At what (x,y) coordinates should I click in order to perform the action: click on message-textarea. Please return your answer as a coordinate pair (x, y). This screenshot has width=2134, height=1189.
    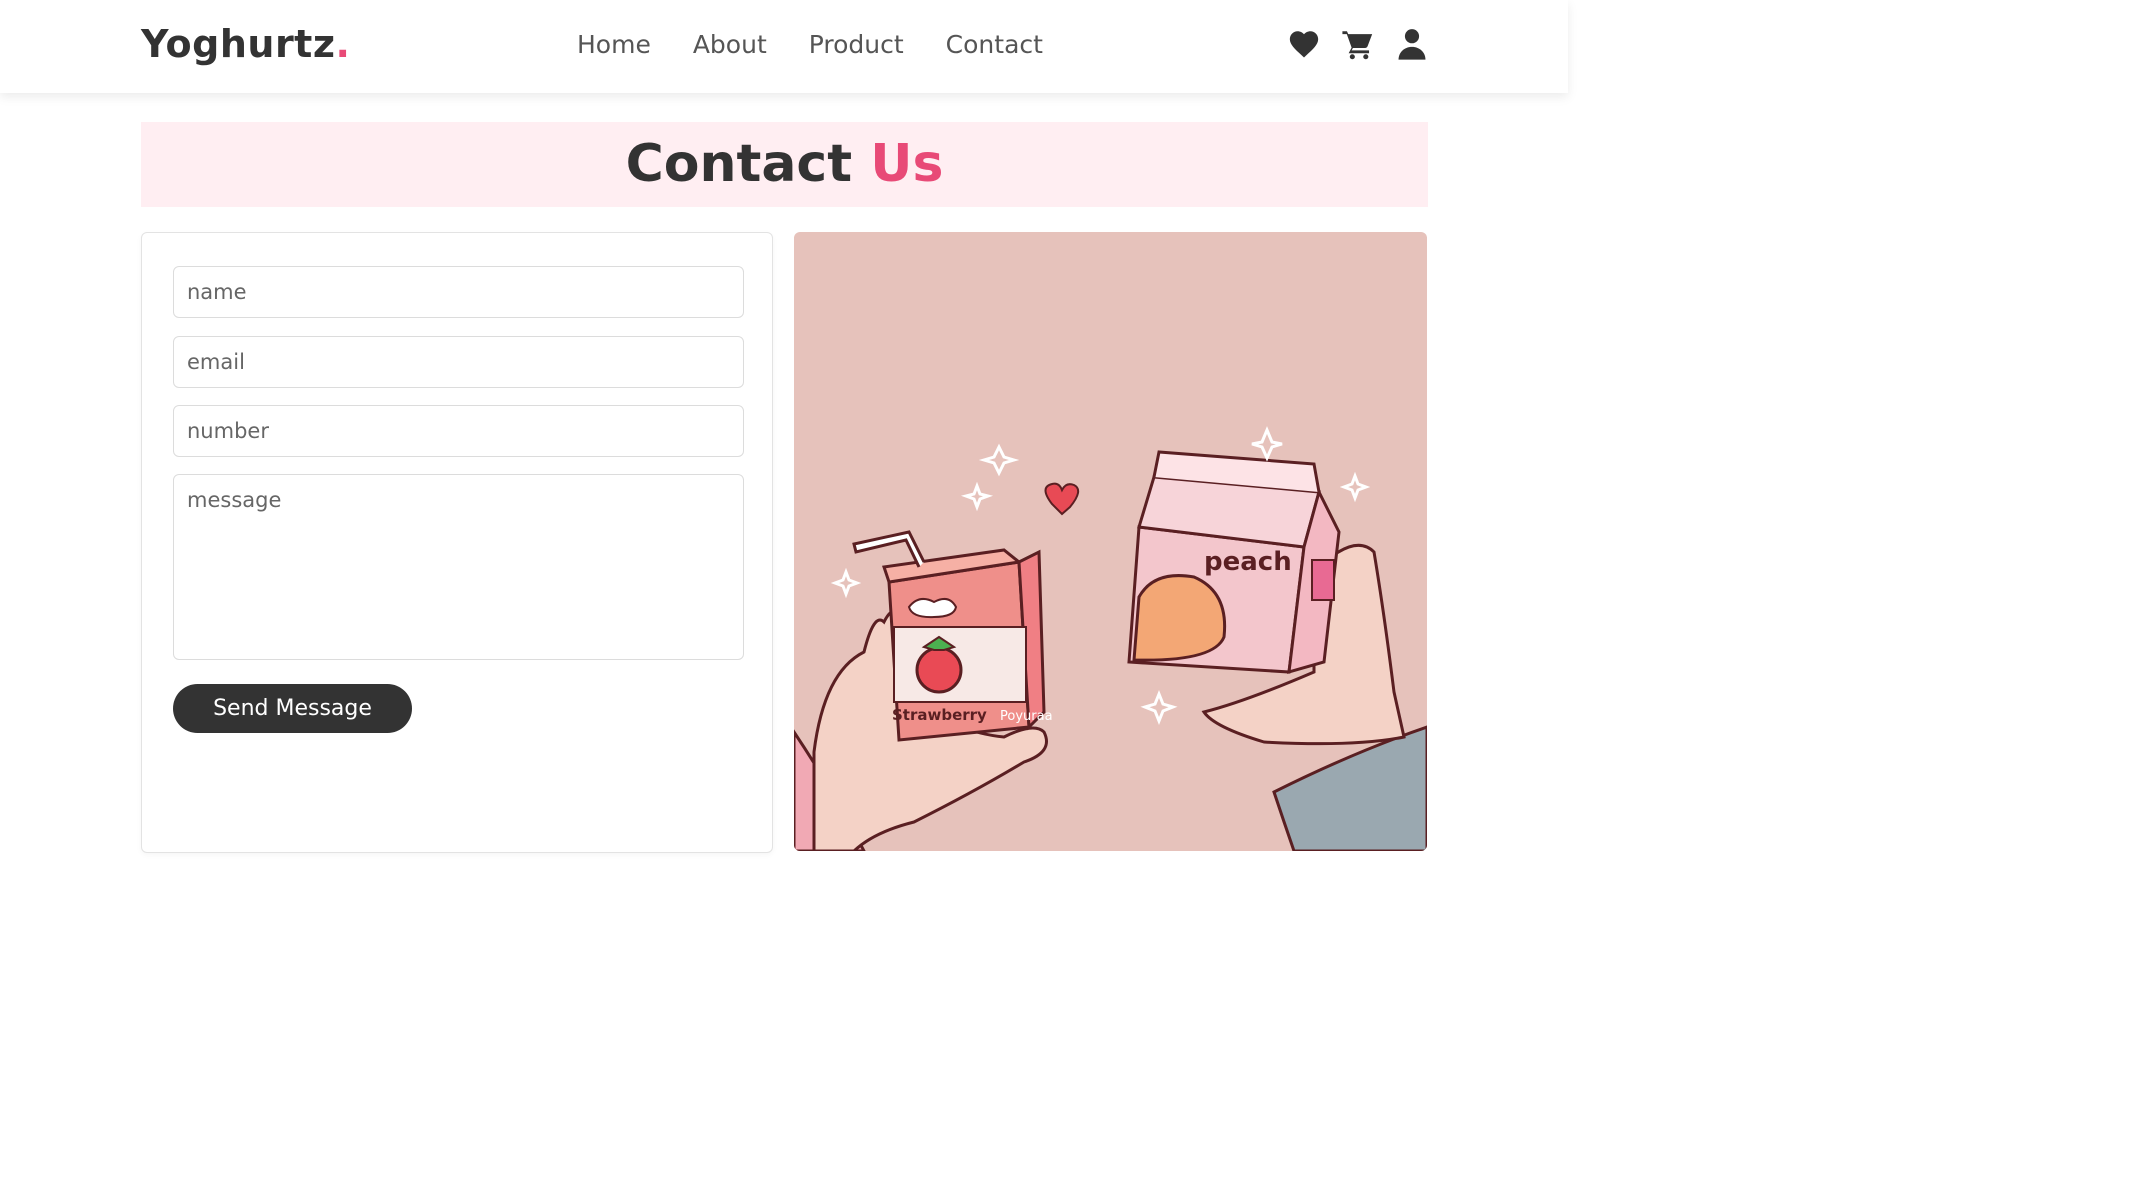
    Looking at the image, I should click on (458, 567).